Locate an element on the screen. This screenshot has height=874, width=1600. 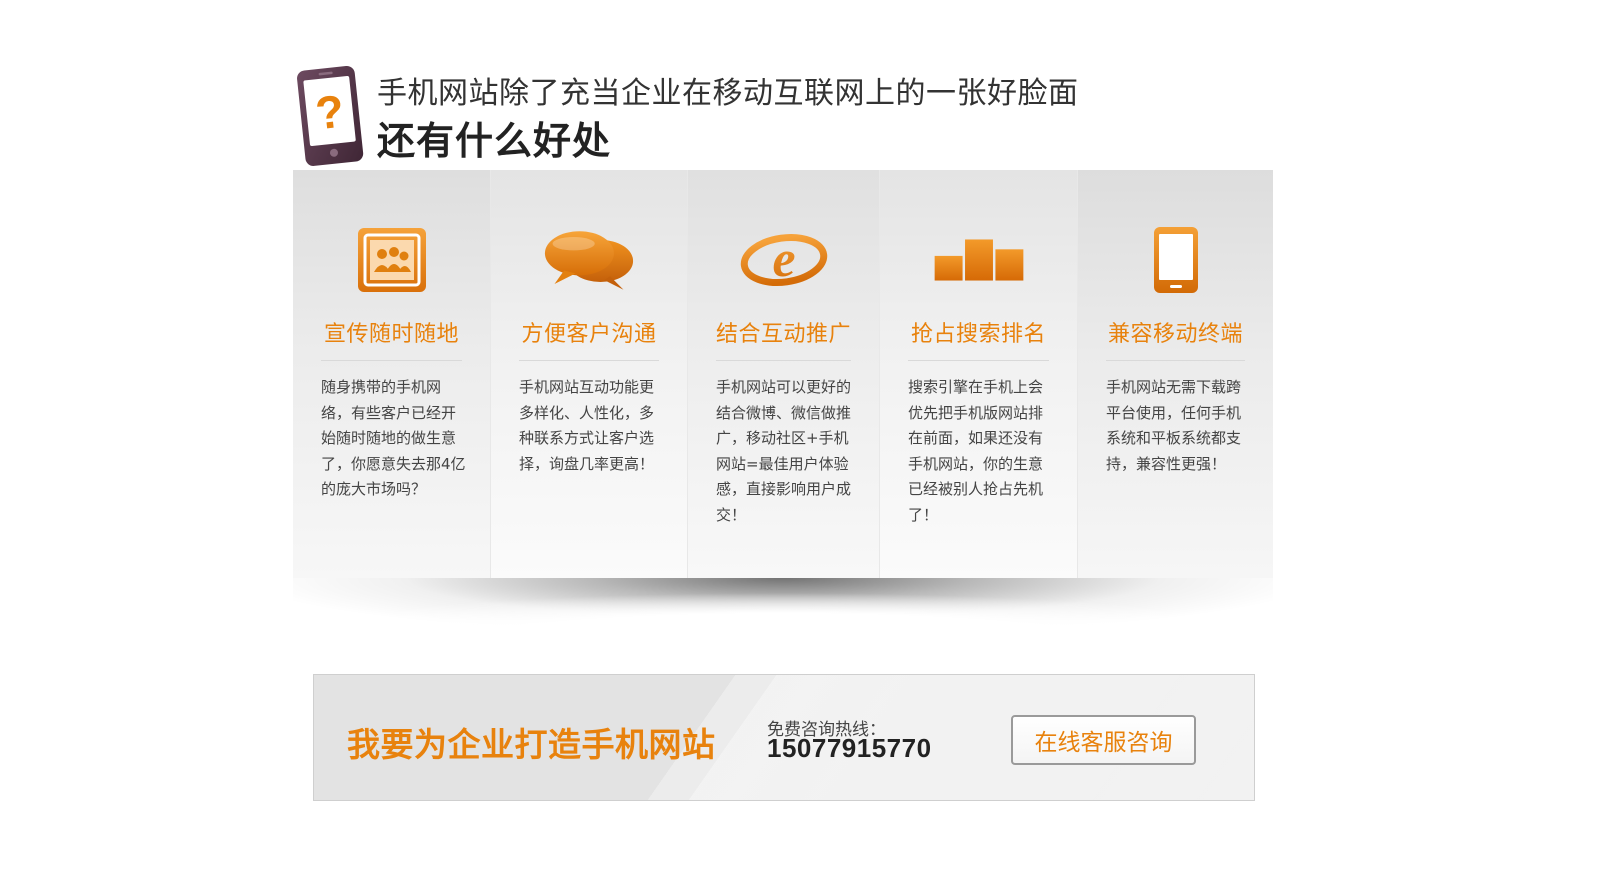
phone-question-icon: ? is located at coordinates (330, 115).